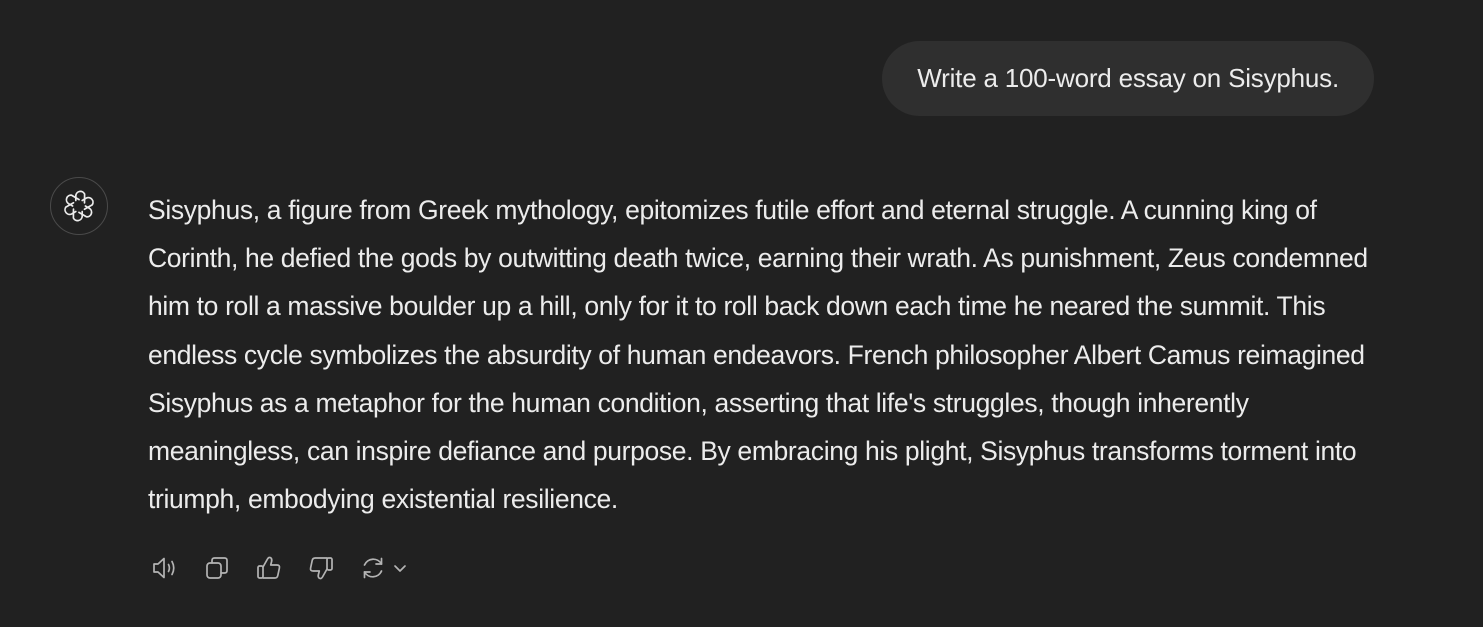 This screenshot has width=1483, height=627. Describe the element at coordinates (400, 568) in the screenshot. I see `chevron-down-icon` at that location.